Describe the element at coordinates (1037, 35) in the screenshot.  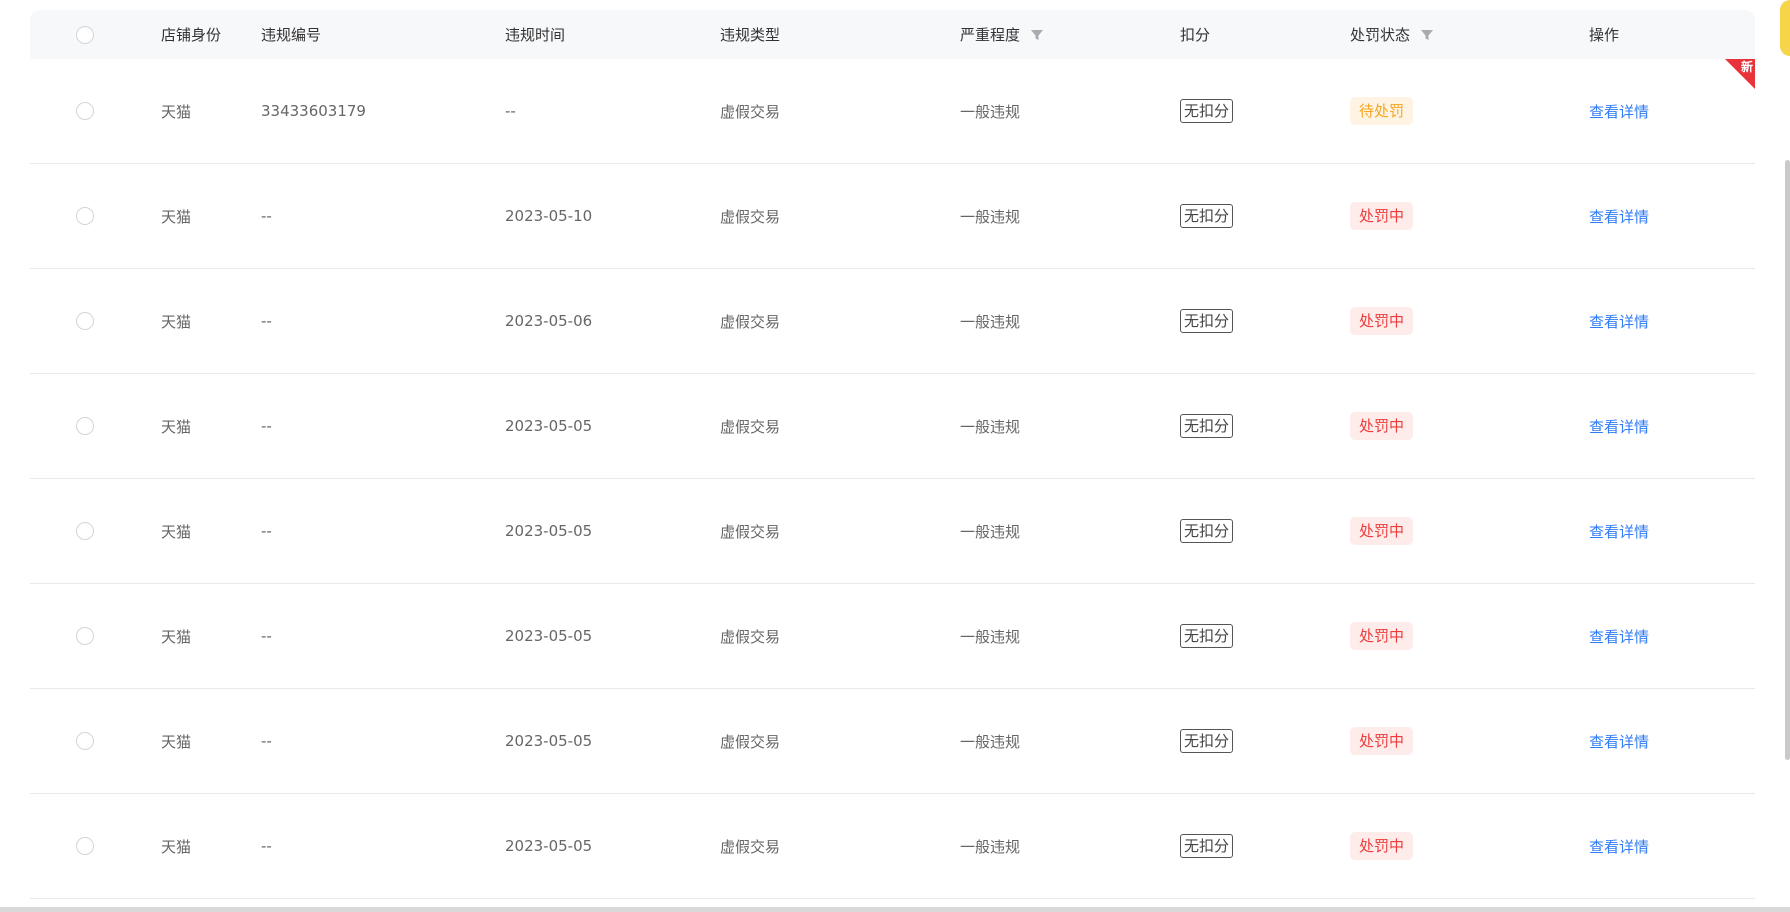
I see `severity-filter-icon` at that location.